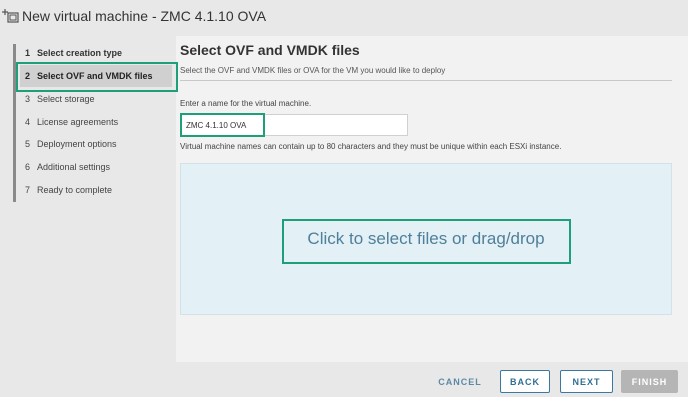  Describe the element at coordinates (66, 99) in the screenshot. I see `step-label: Select storage` at that location.